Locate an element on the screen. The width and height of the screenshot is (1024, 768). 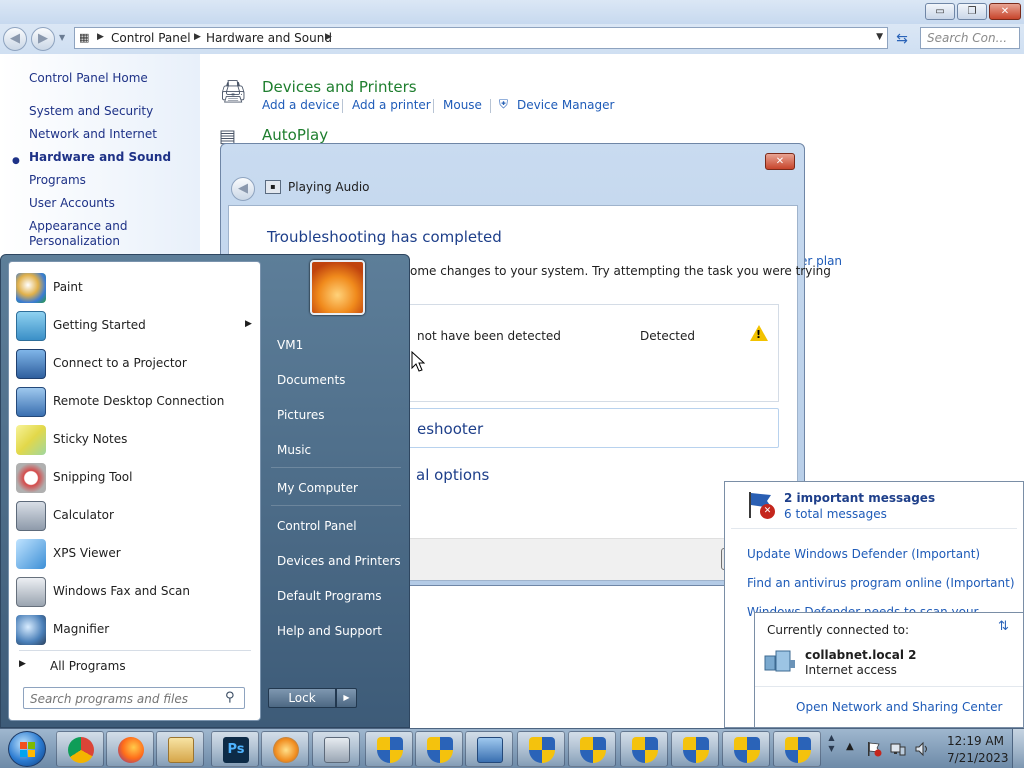
total-messages-link: 6 total messages is located at coordinates (835, 514).